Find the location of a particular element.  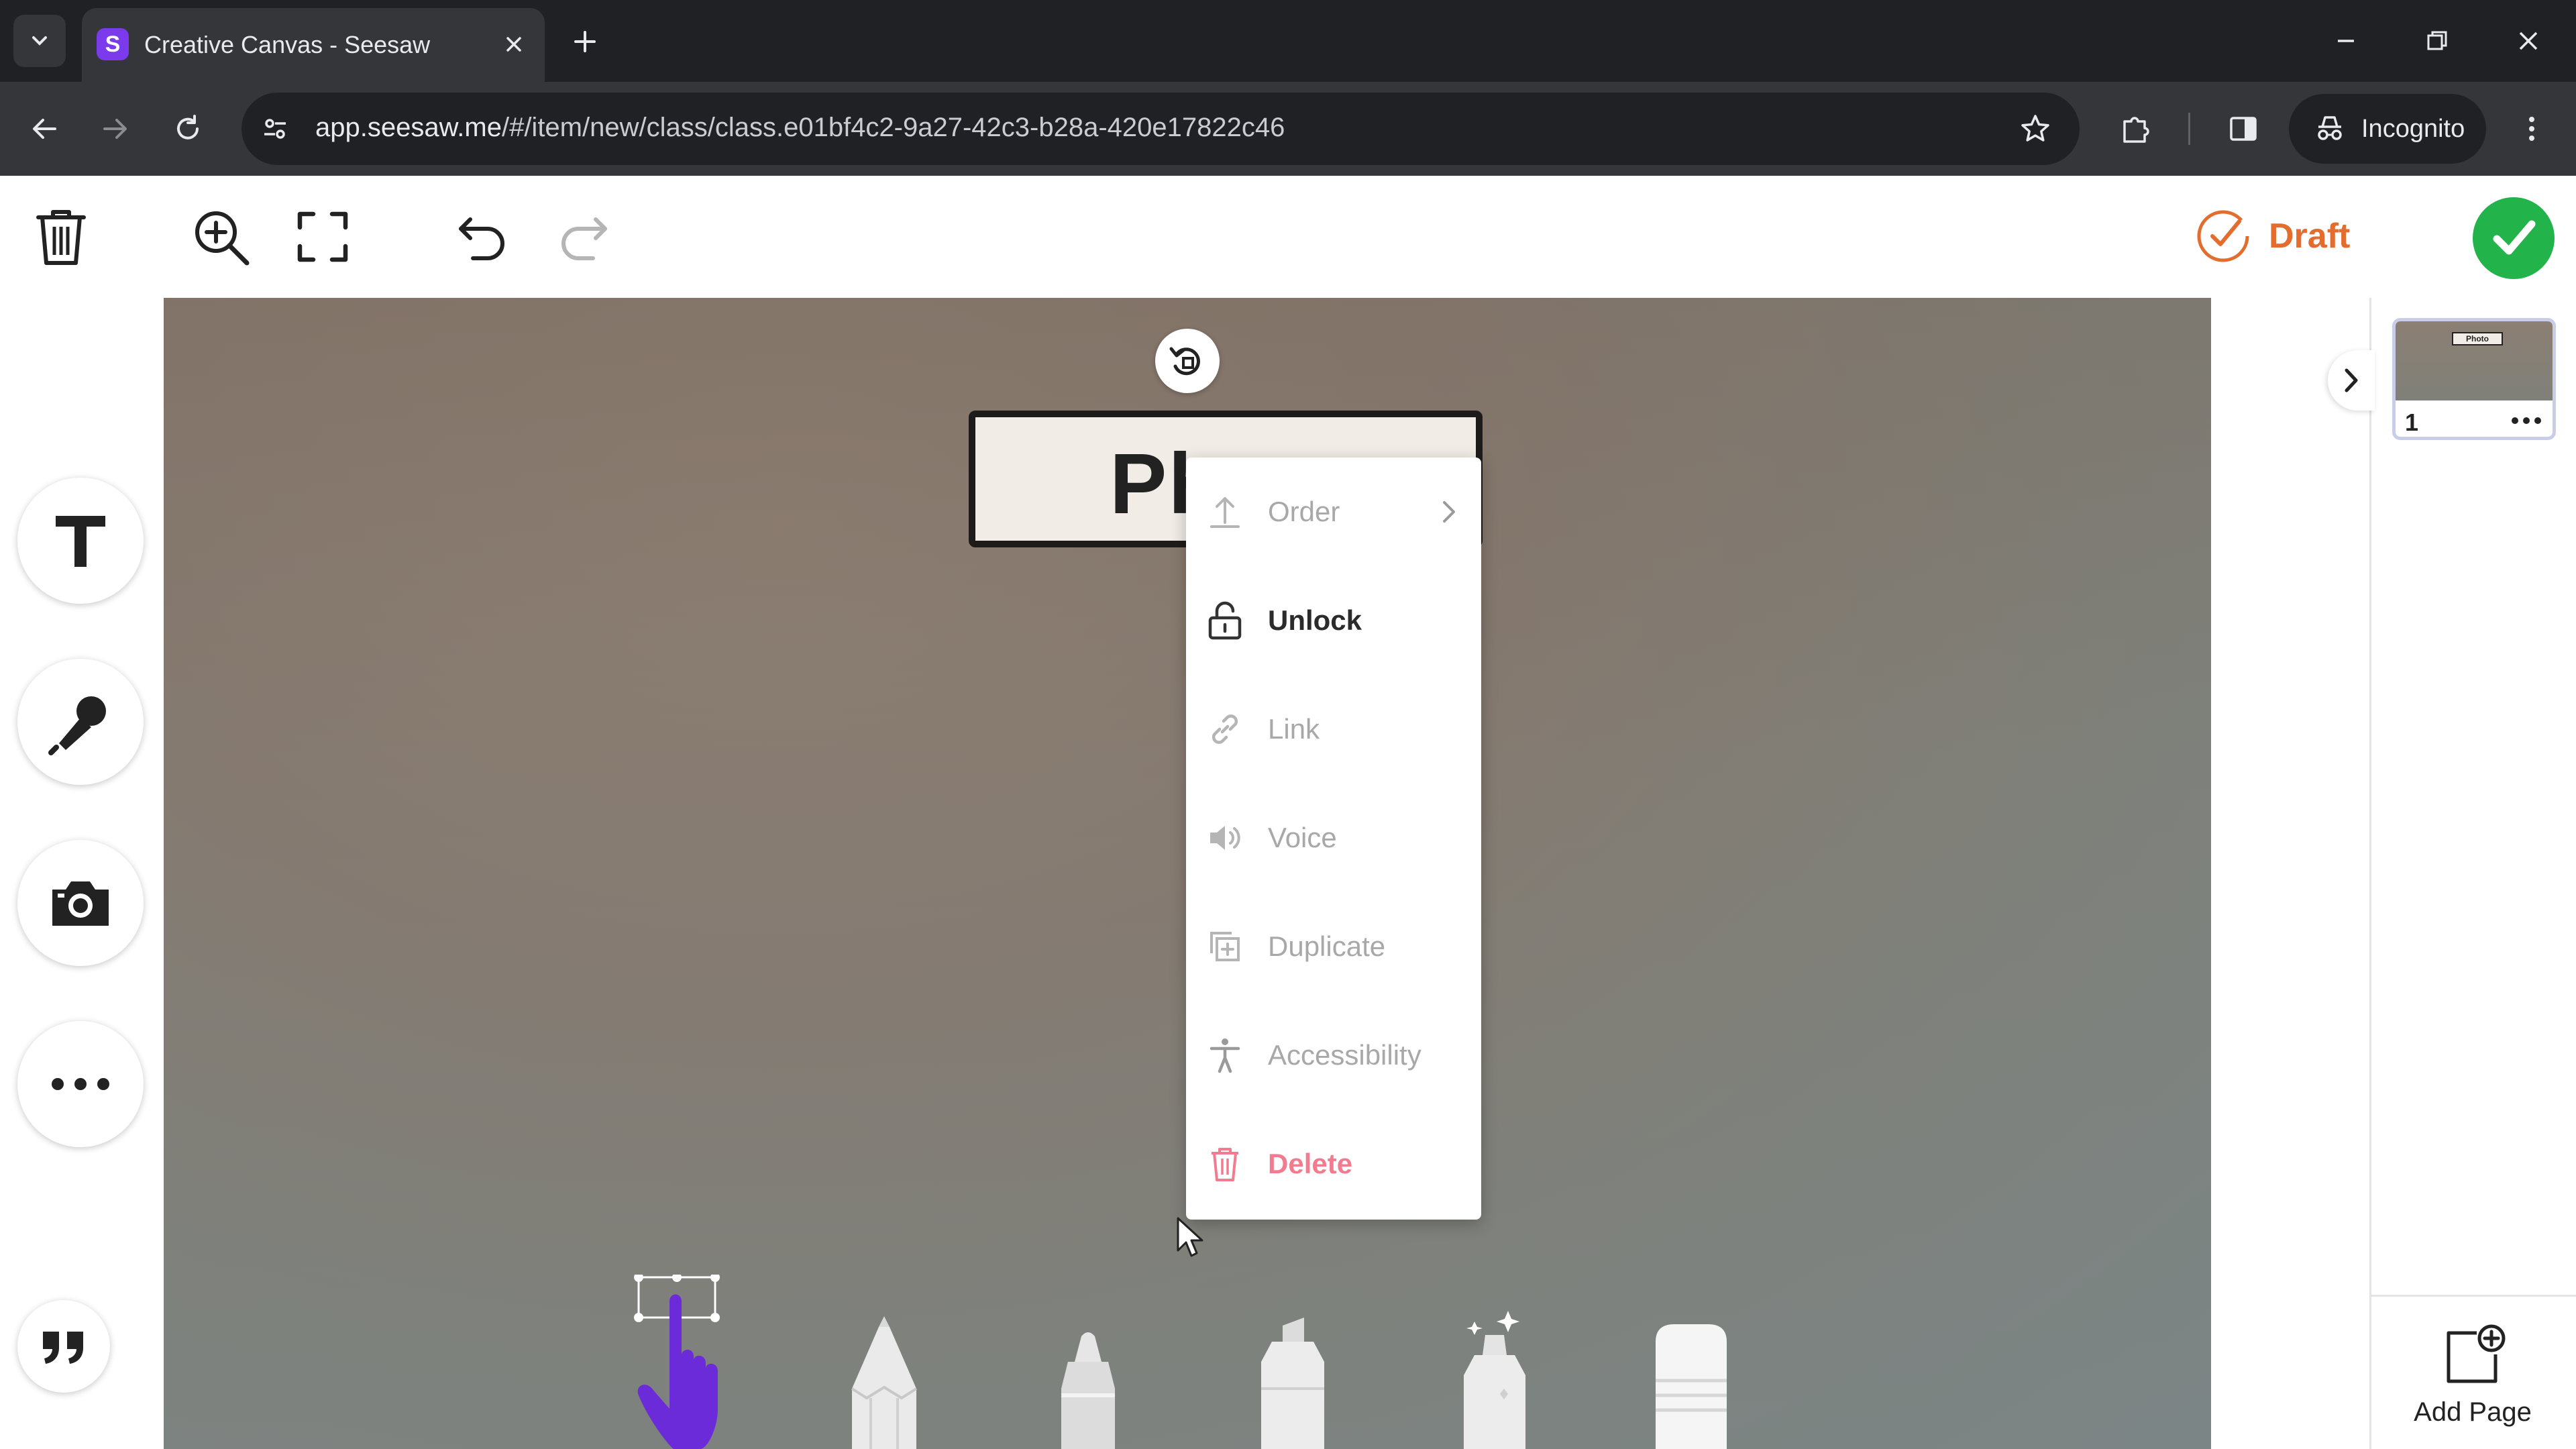

tab-search-button is located at coordinates (39, 41).